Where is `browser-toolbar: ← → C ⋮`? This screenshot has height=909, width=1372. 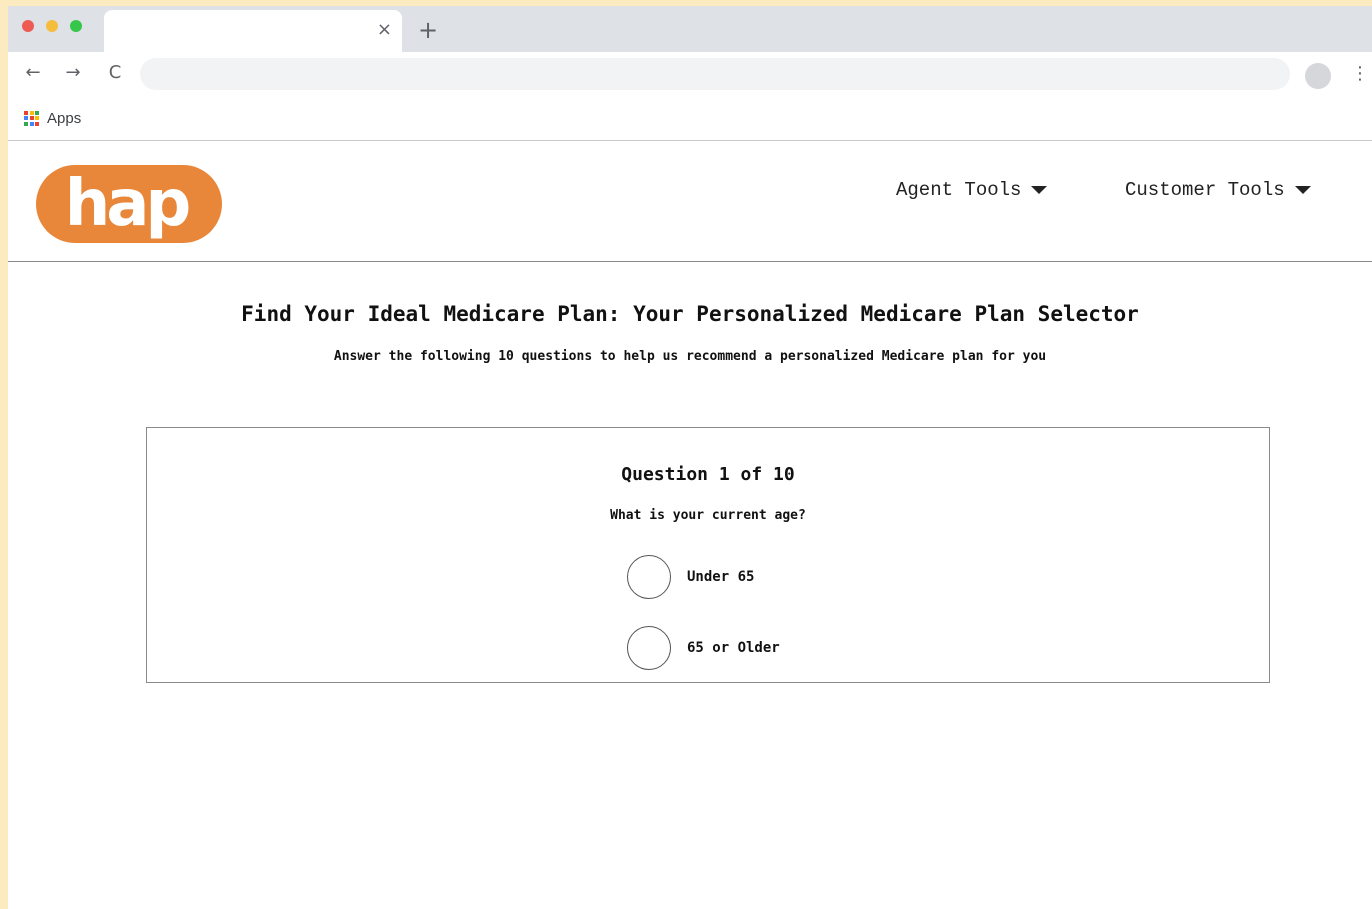 browser-toolbar: ← → C ⋮ is located at coordinates (690, 74).